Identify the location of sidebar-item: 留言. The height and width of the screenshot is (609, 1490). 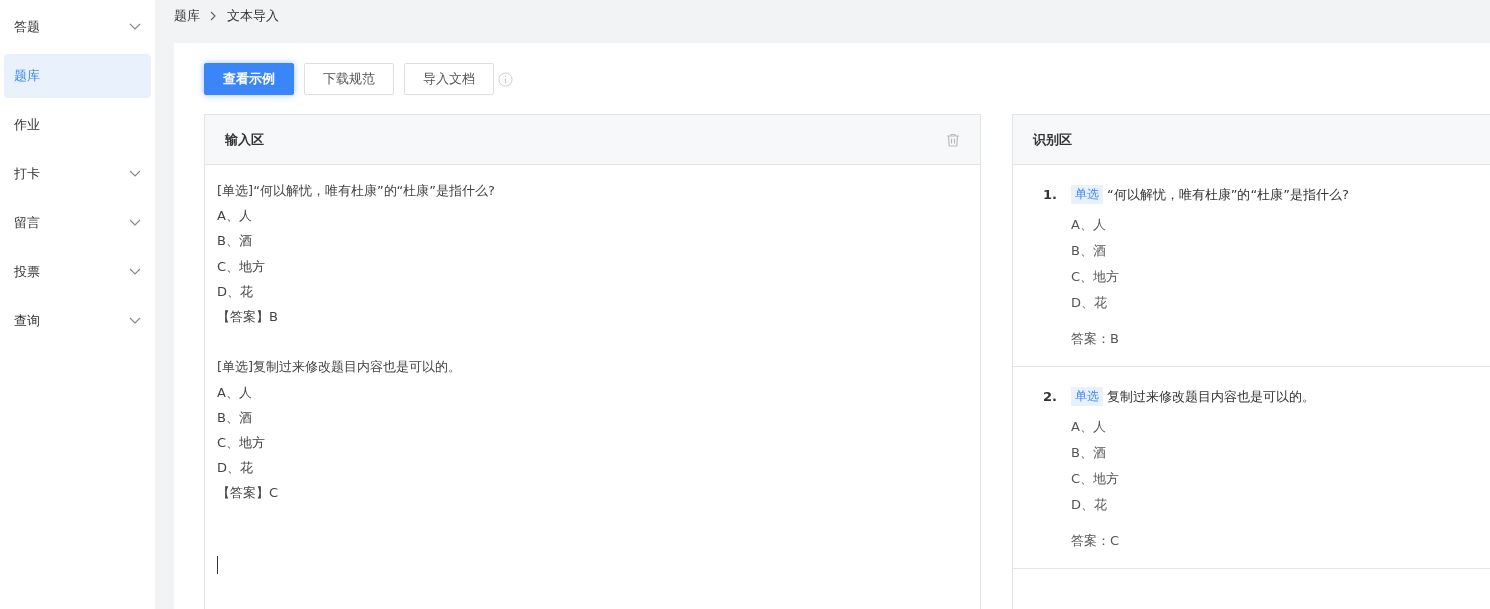
(77, 223).